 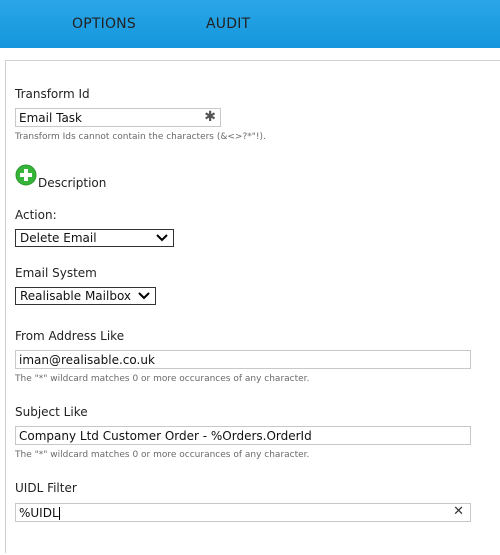 I want to click on action-select: Delete Email, so click(x=94, y=238).